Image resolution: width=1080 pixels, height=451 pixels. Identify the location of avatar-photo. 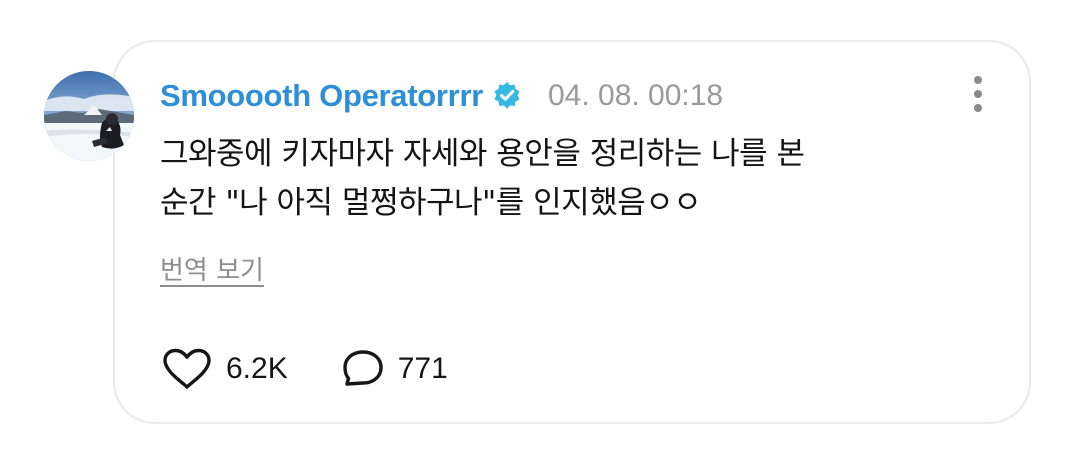
(89, 116).